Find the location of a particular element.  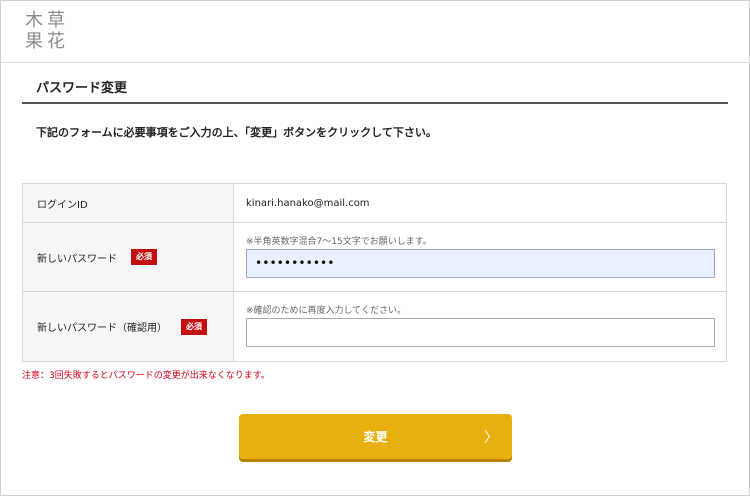

login-id-label: ログインID is located at coordinates (62, 205).